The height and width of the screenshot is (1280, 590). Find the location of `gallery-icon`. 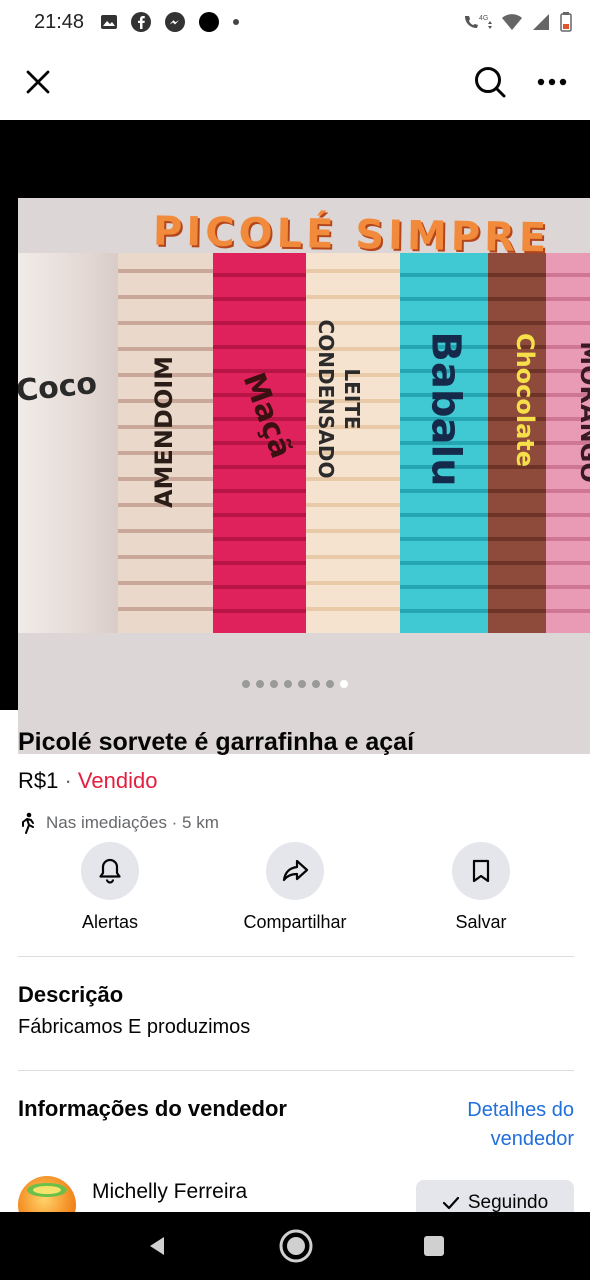

gallery-icon is located at coordinates (109, 22).